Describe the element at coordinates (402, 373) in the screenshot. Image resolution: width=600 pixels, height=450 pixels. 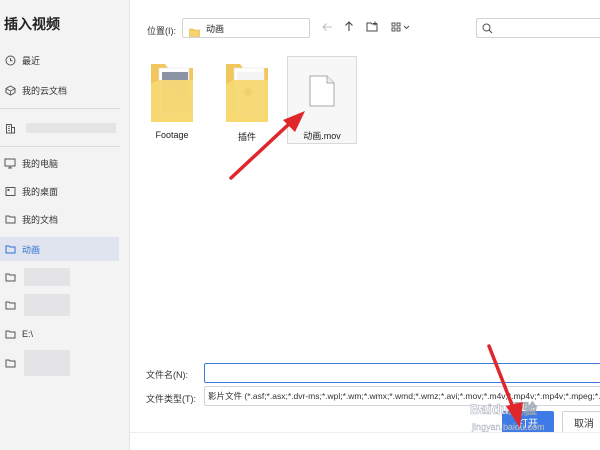
I see `filename-input` at that location.